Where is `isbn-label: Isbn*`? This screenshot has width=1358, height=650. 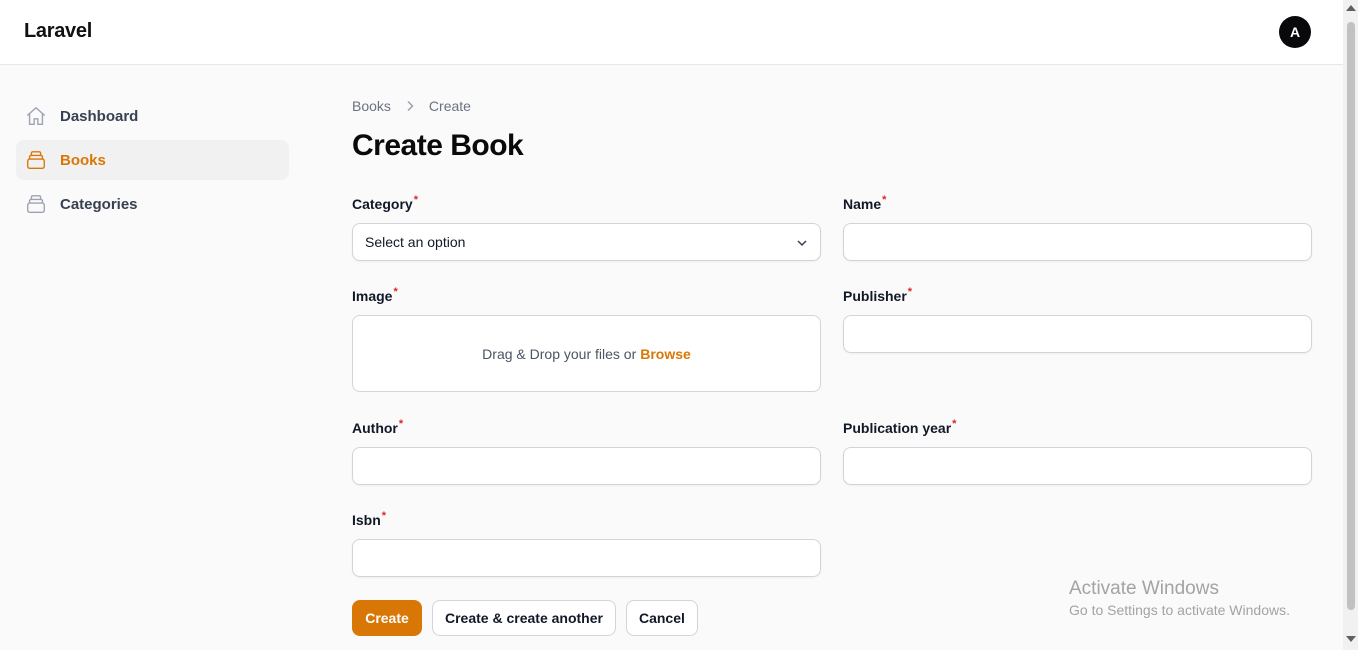 isbn-label: Isbn* is located at coordinates (369, 519).